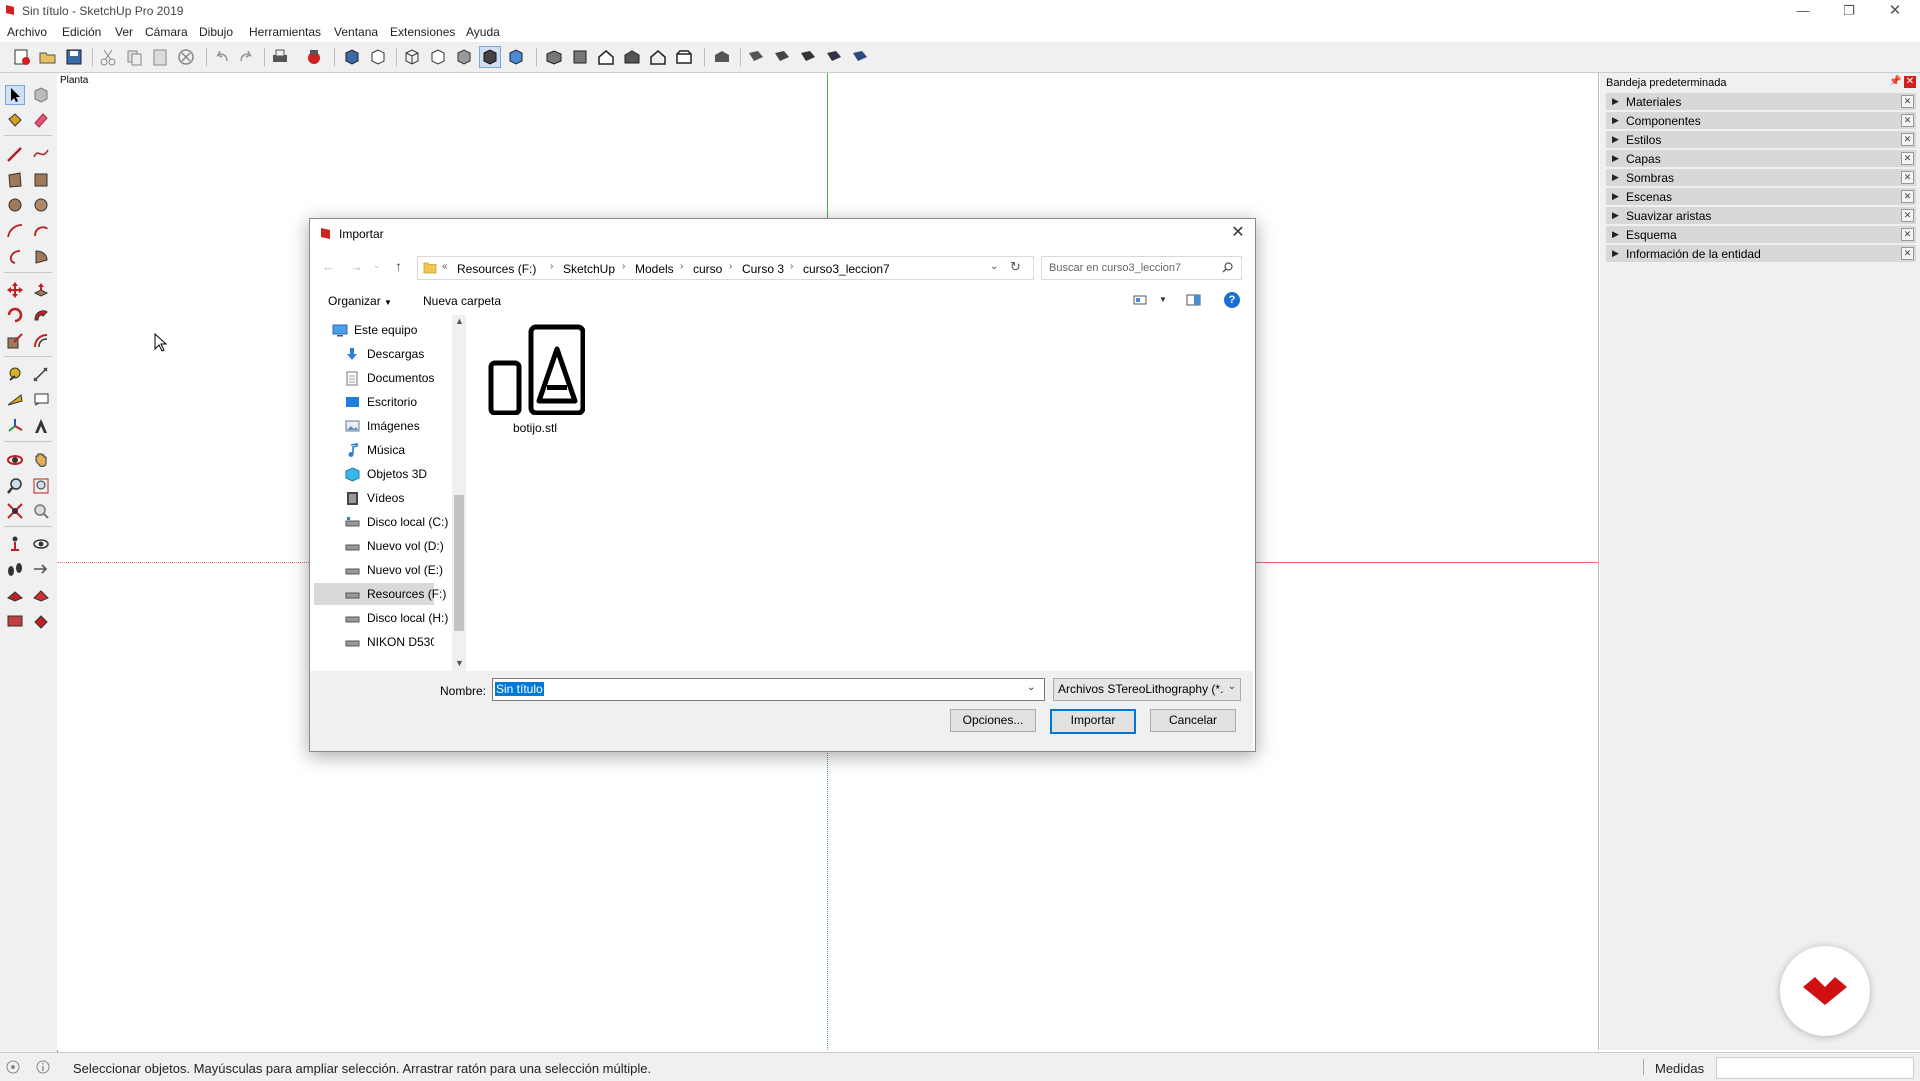  What do you see at coordinates (459, 663) in the screenshot?
I see `scroll-down-icon: ▼` at bounding box center [459, 663].